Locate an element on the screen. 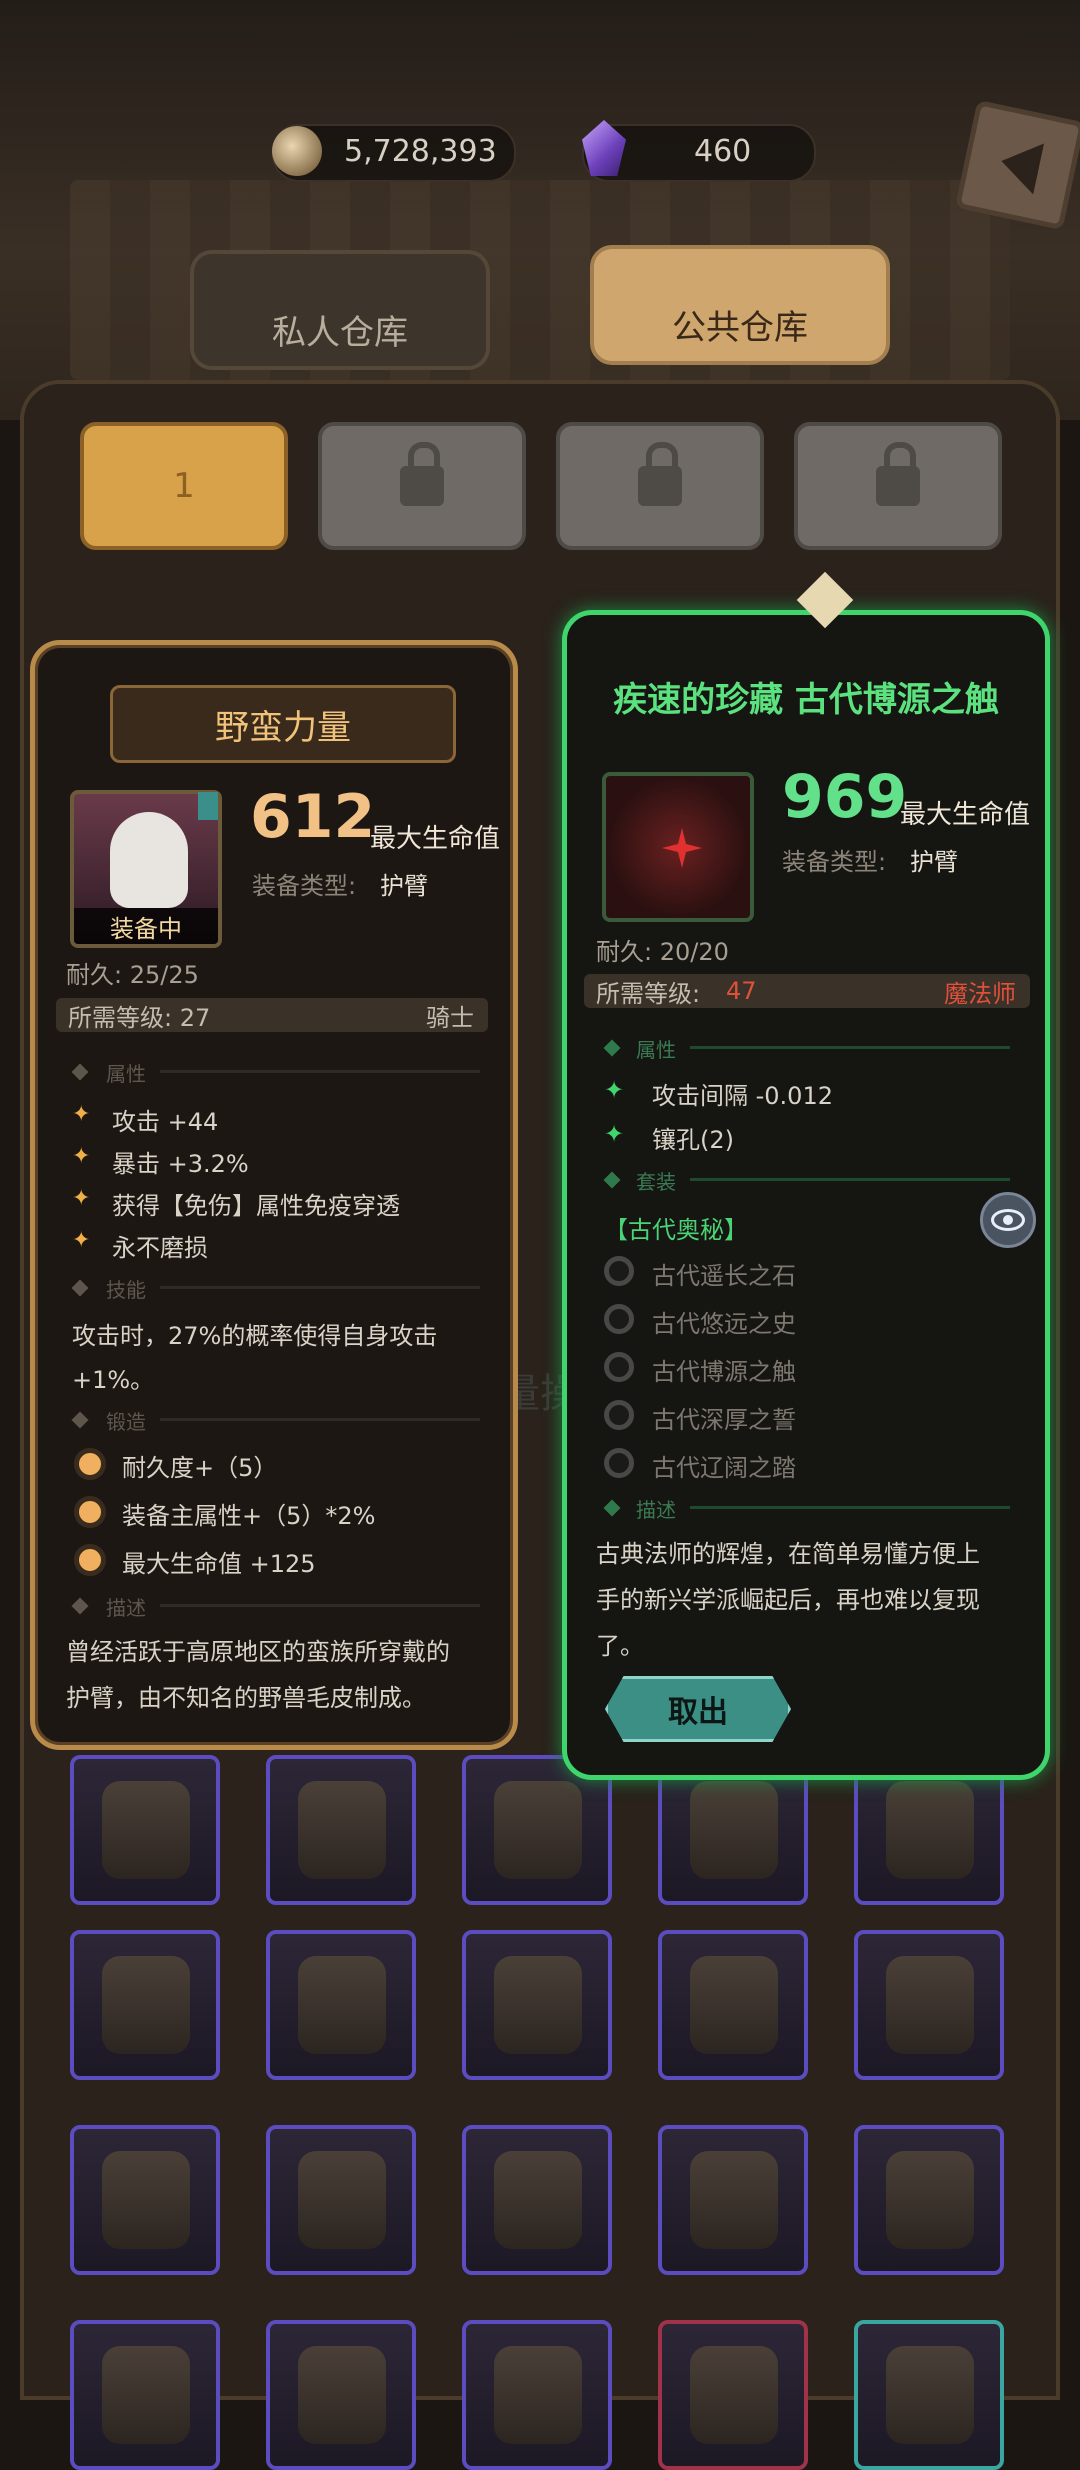 The height and width of the screenshot is (2470, 1080). attr-line: 攻击 +44 is located at coordinates (165, 1122).